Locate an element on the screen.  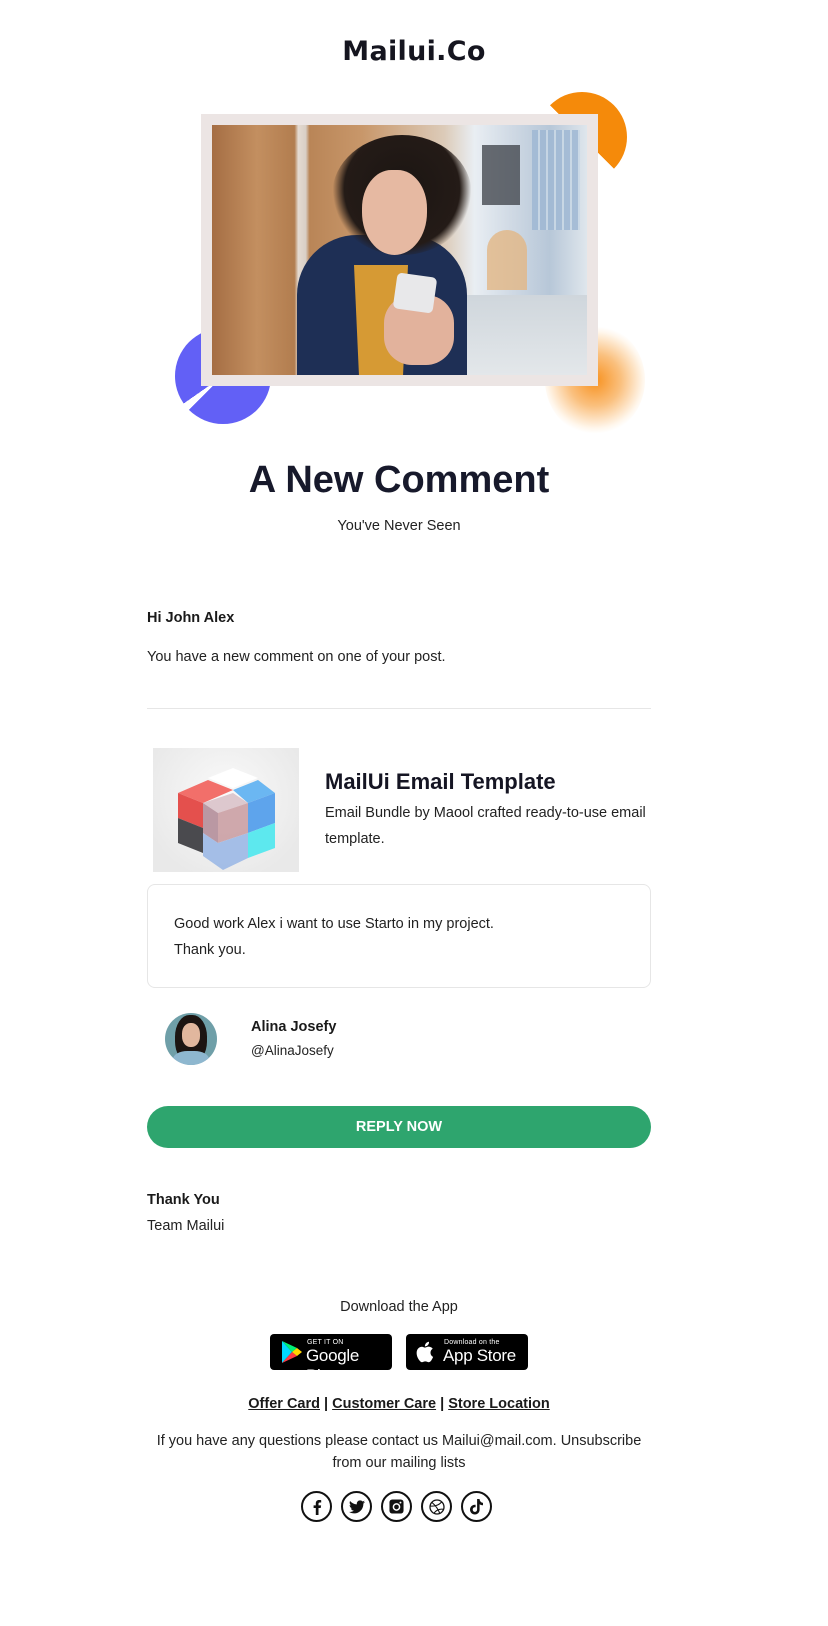
tiktok-link is located at coordinates (476, 1506).